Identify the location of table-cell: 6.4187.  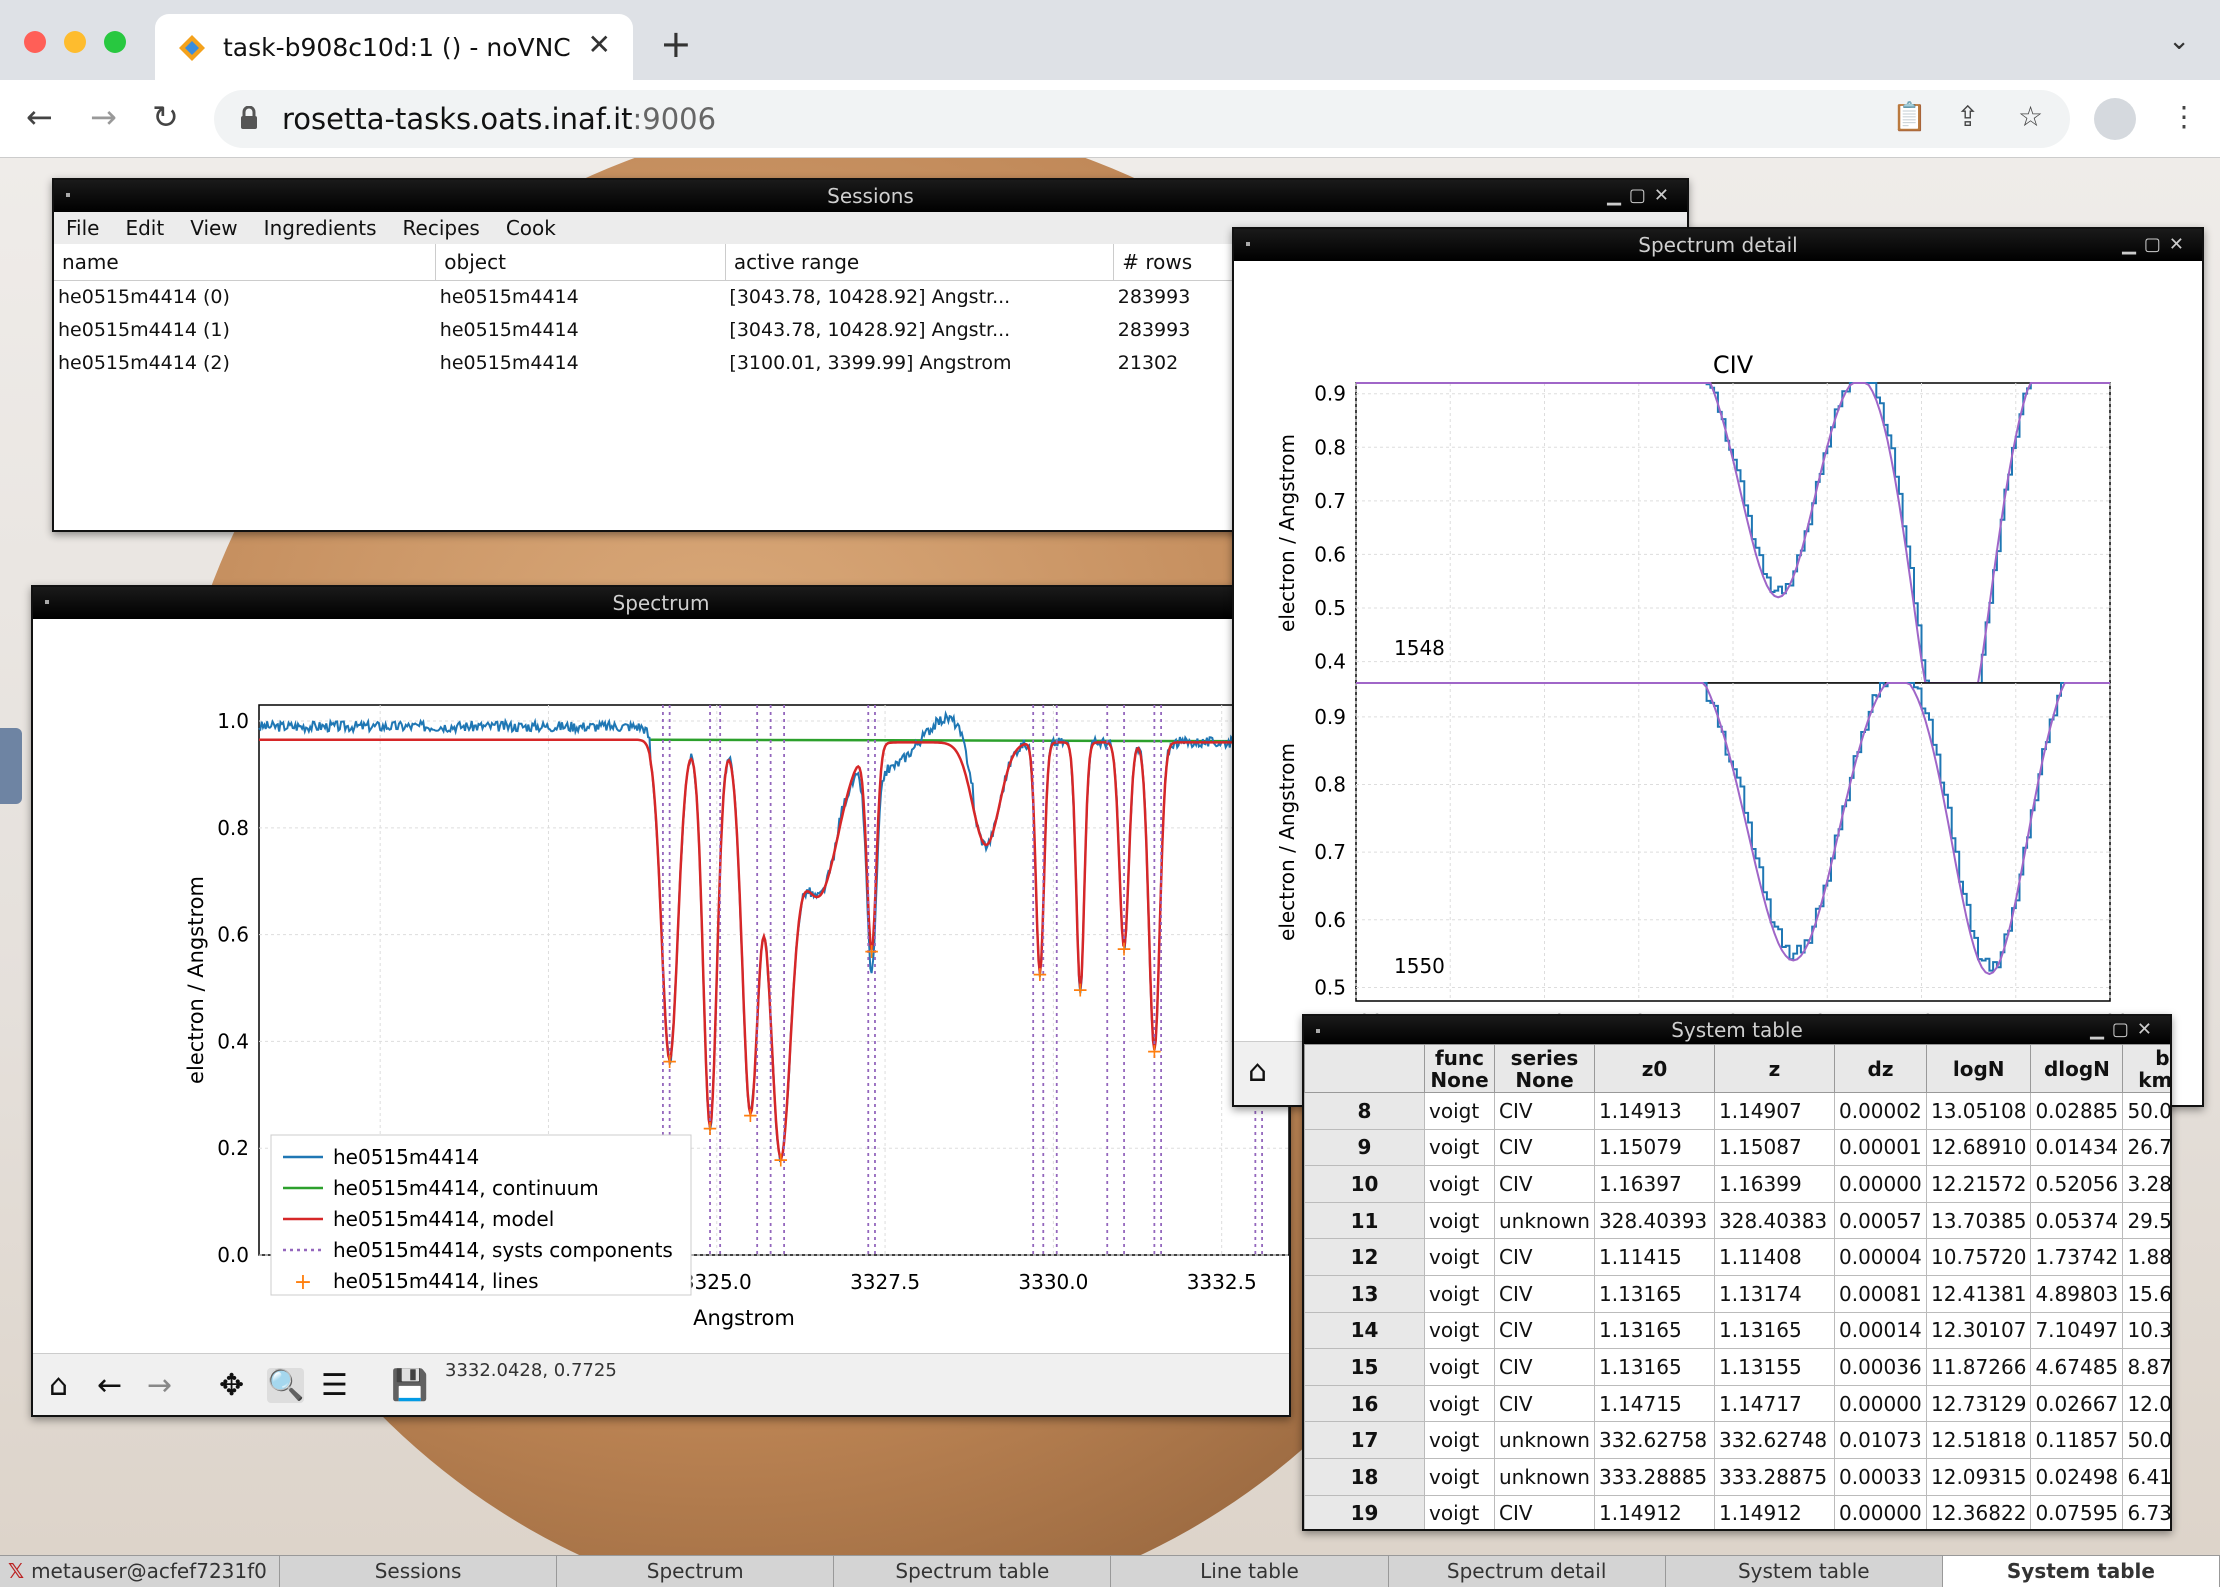
(2146, 1476).